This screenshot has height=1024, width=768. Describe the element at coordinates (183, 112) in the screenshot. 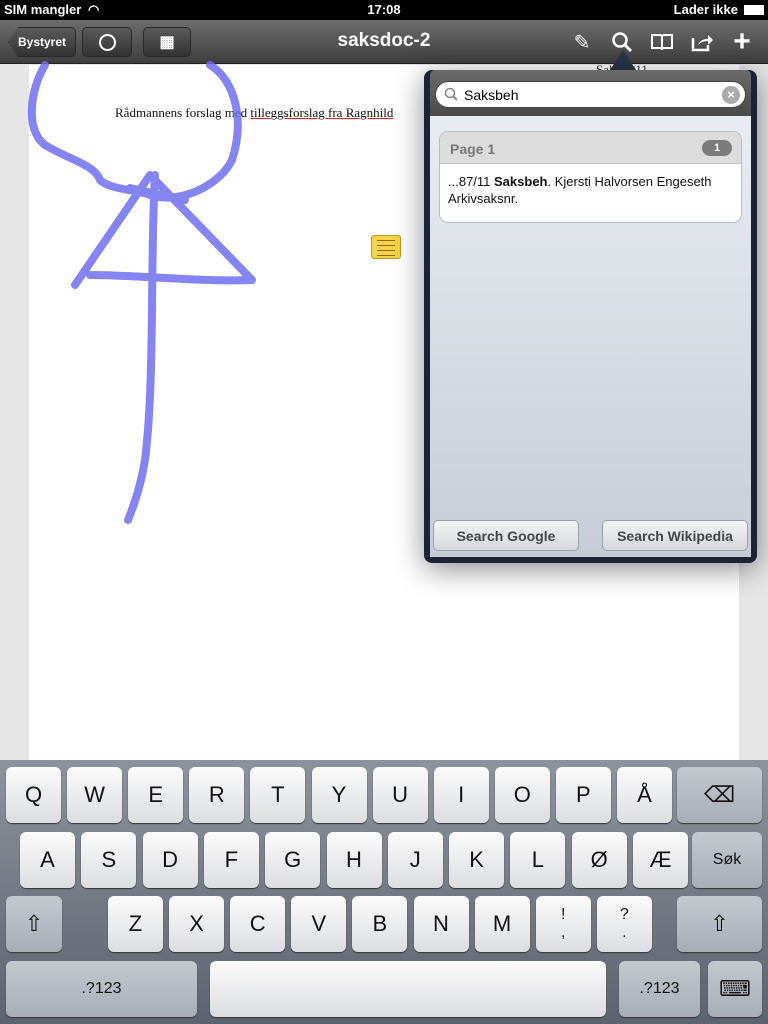

I see `text-run: Rådmannens forslag med` at that location.